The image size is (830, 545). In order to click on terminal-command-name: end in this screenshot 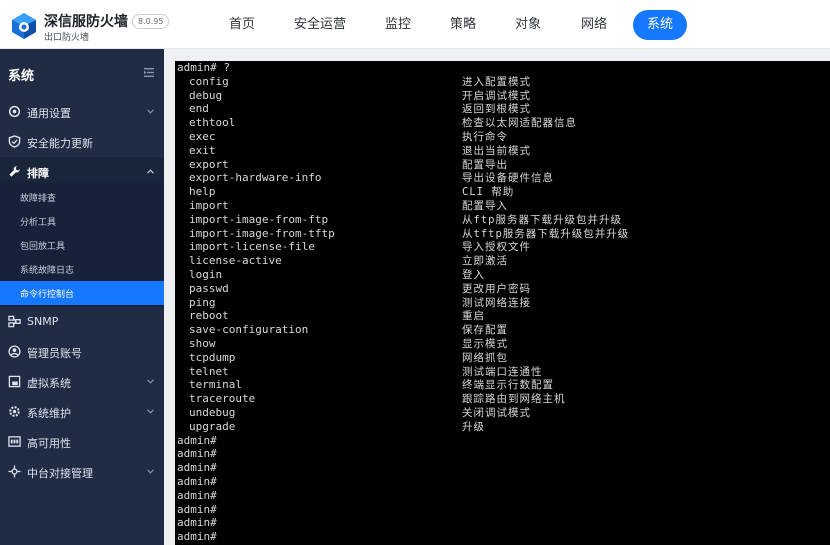, I will do `click(199, 109)`.